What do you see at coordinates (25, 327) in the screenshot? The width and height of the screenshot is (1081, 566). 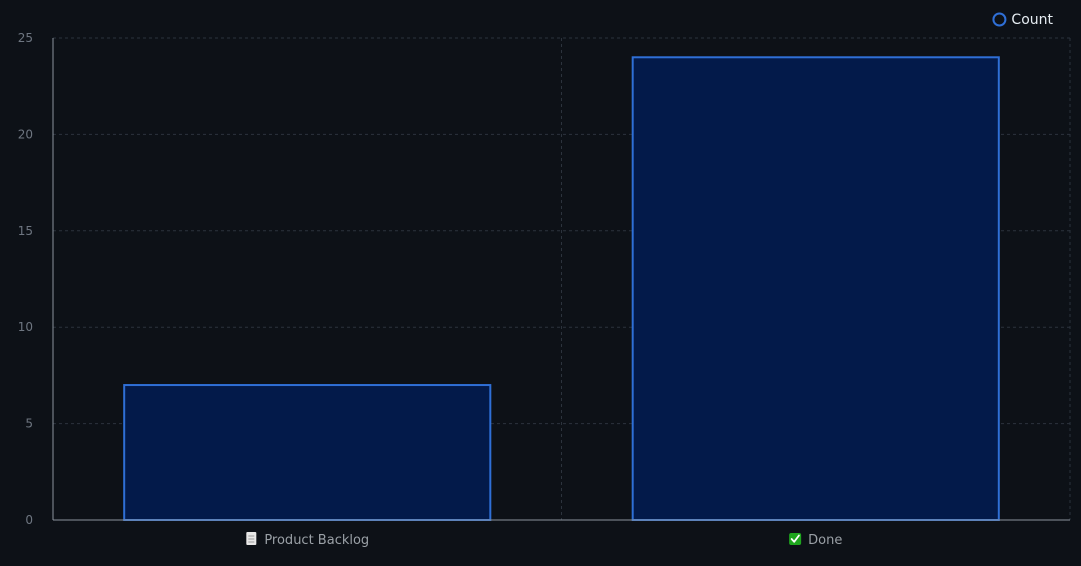 I see `y-tick-label: 10` at bounding box center [25, 327].